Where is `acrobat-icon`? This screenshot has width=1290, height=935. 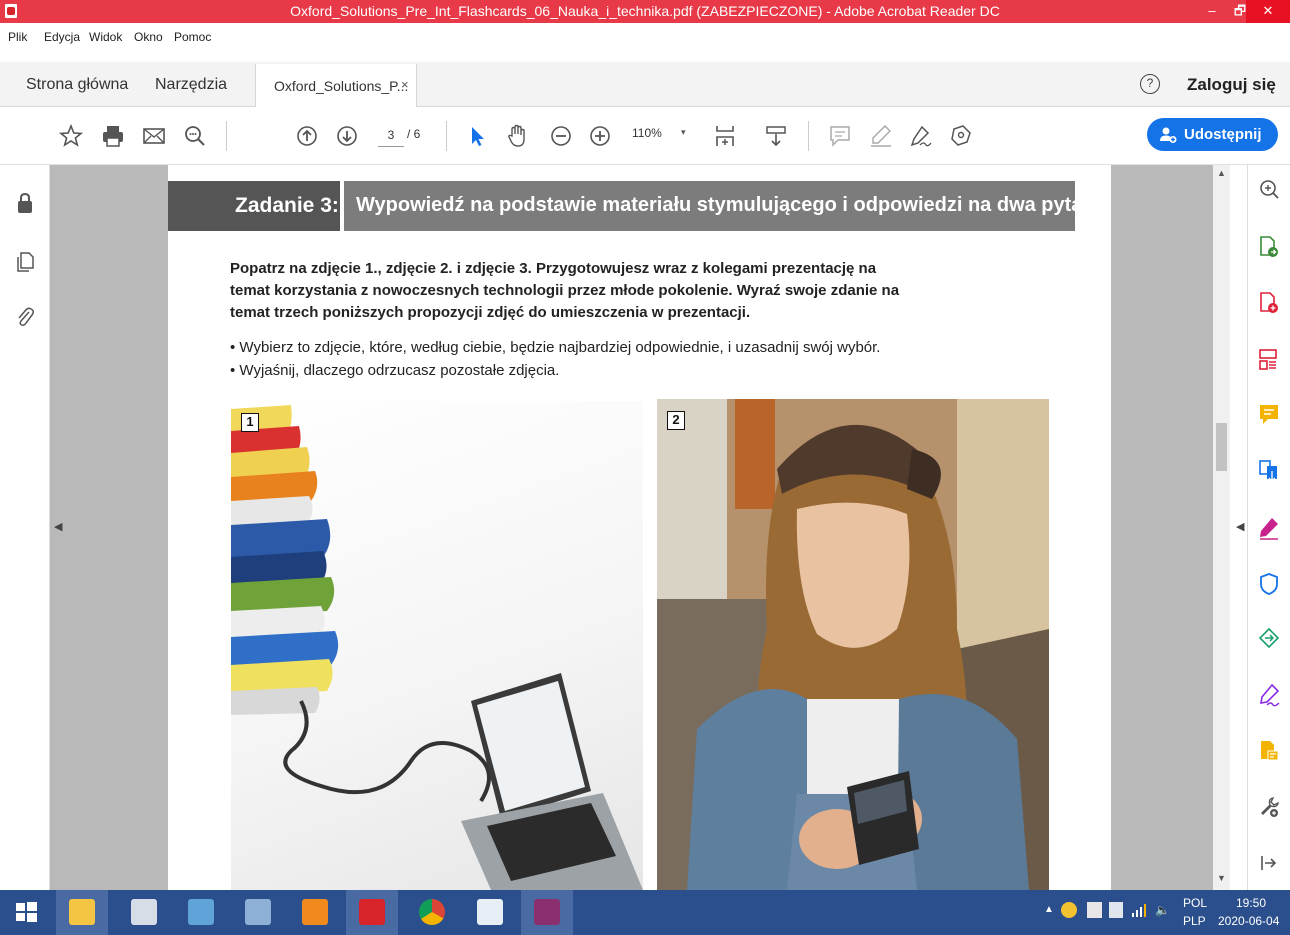 acrobat-icon is located at coordinates (372, 912).